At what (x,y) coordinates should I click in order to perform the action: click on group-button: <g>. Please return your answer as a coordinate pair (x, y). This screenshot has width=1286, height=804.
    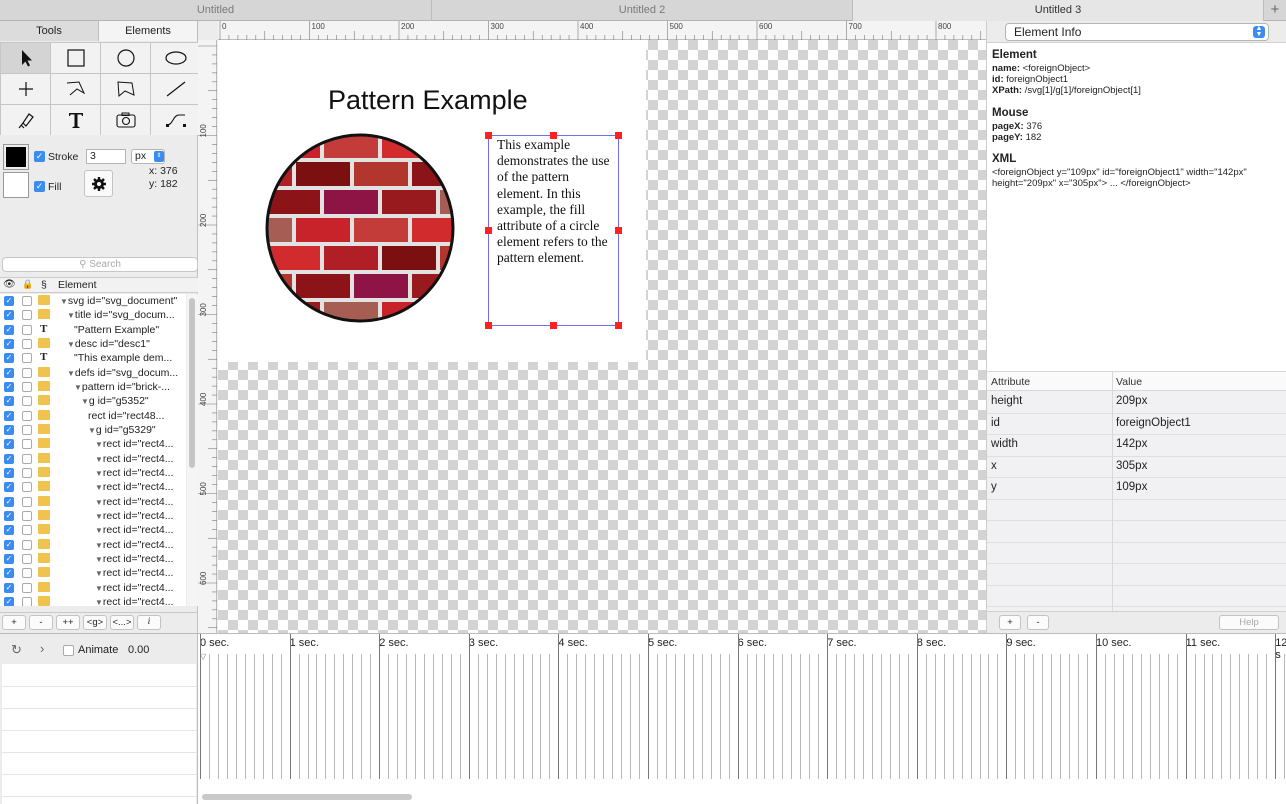
    Looking at the image, I should click on (95, 622).